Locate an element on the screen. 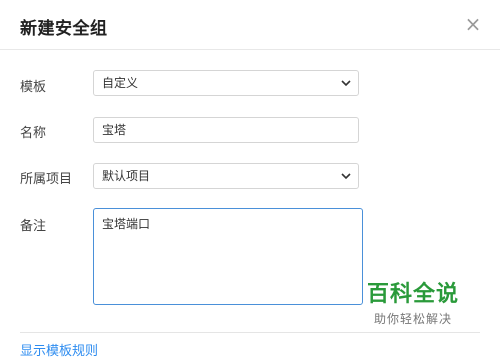 The image size is (500, 359). name-input: 宝塔 is located at coordinates (226, 130).